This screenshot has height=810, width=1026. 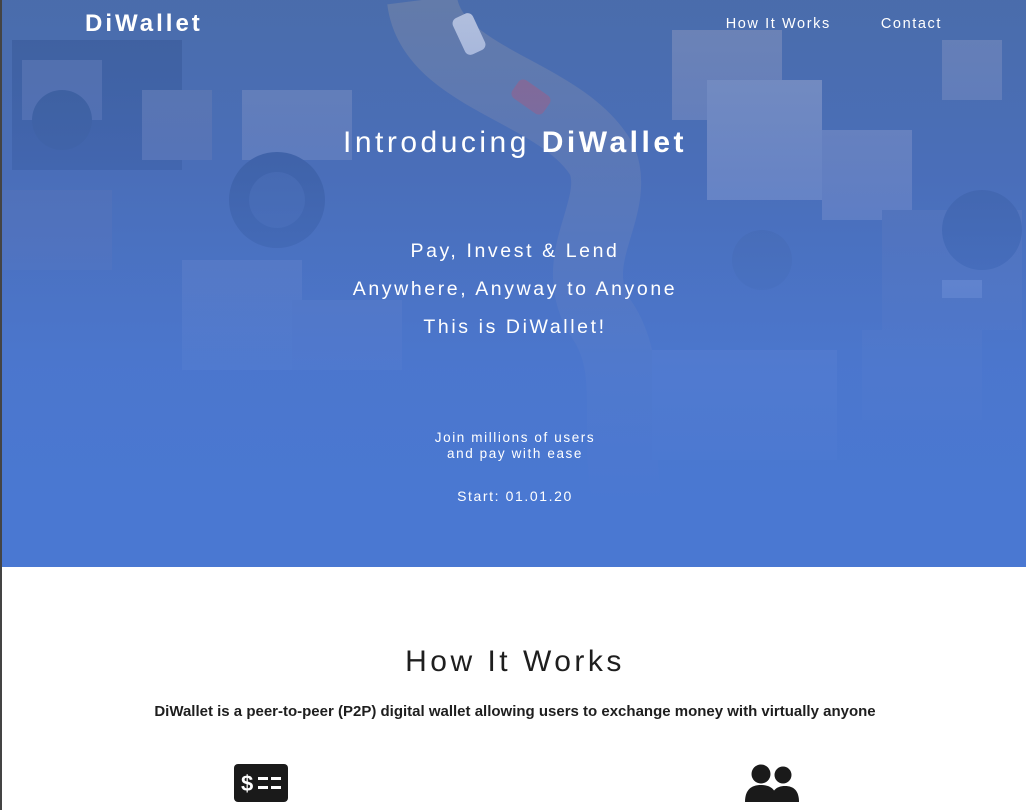 I want to click on join-text: Join millions of users and pay with ease, so click(x=514, y=446).